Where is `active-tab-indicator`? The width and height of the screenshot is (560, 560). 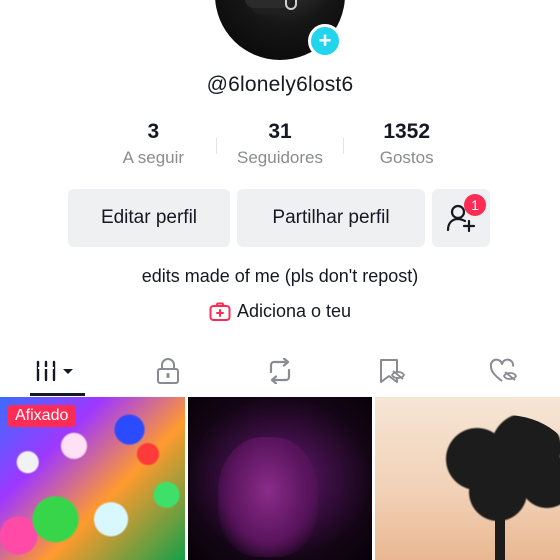
active-tab-indicator is located at coordinates (57, 394).